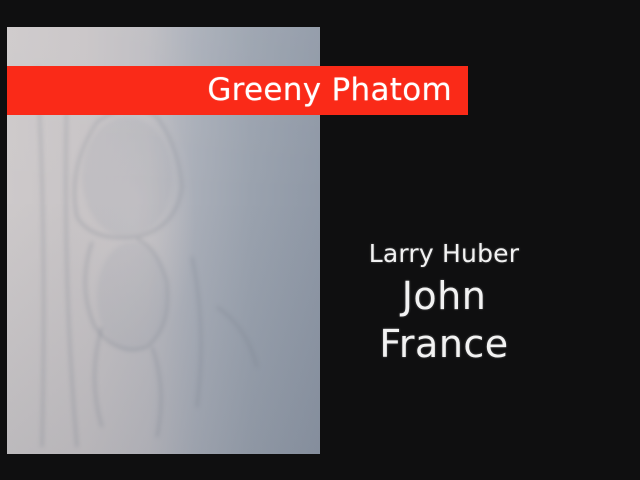 The height and width of the screenshot is (480, 640). What do you see at coordinates (444, 344) in the screenshot?
I see `credit-line-3: France` at bounding box center [444, 344].